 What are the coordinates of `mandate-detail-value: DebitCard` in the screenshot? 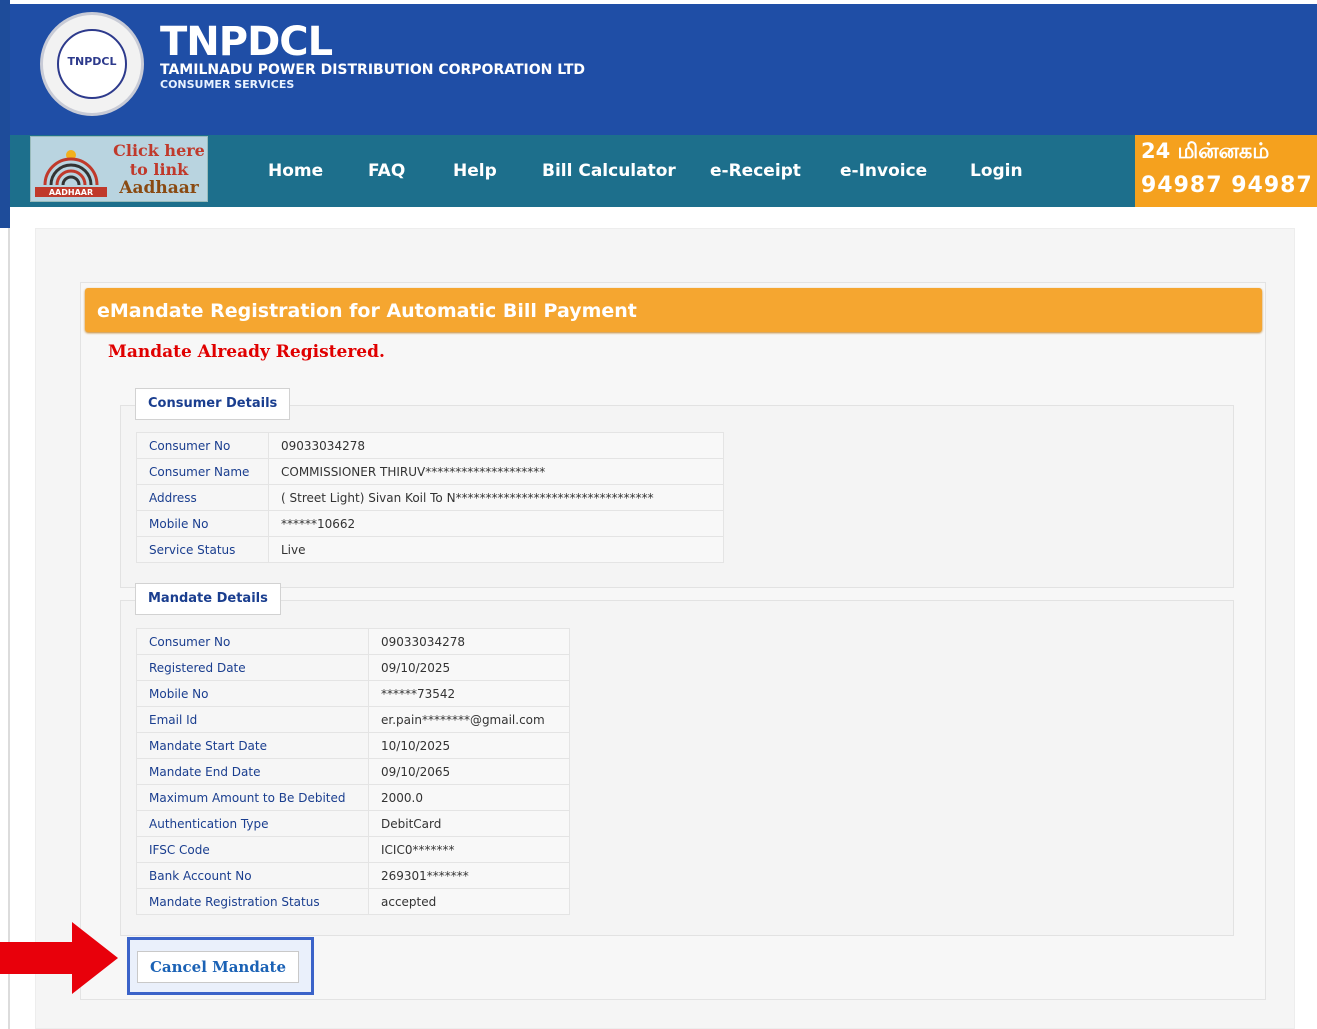 It's located at (469, 823).